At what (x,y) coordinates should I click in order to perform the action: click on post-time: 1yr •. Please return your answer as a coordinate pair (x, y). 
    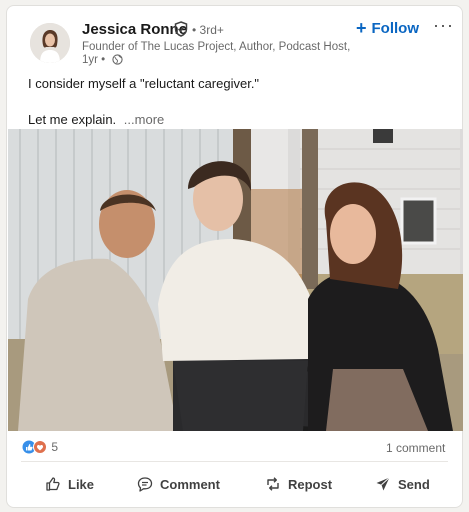
    Looking at the image, I should click on (94, 60).